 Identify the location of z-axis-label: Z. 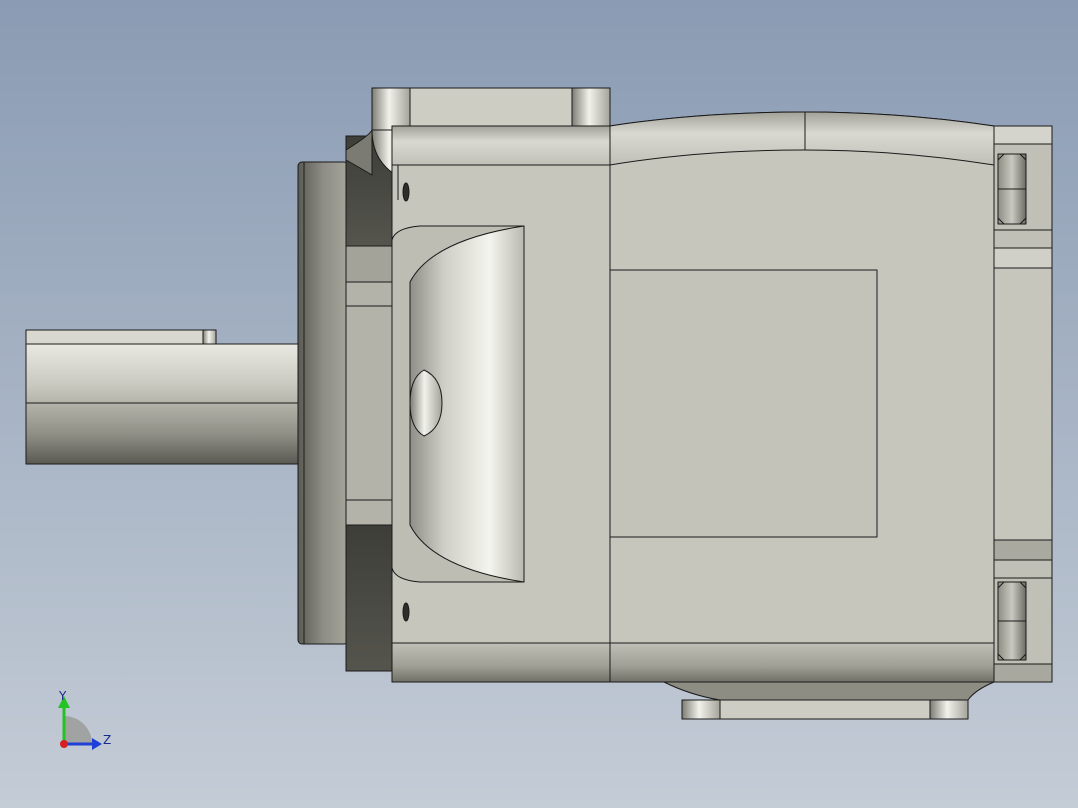
(107, 740).